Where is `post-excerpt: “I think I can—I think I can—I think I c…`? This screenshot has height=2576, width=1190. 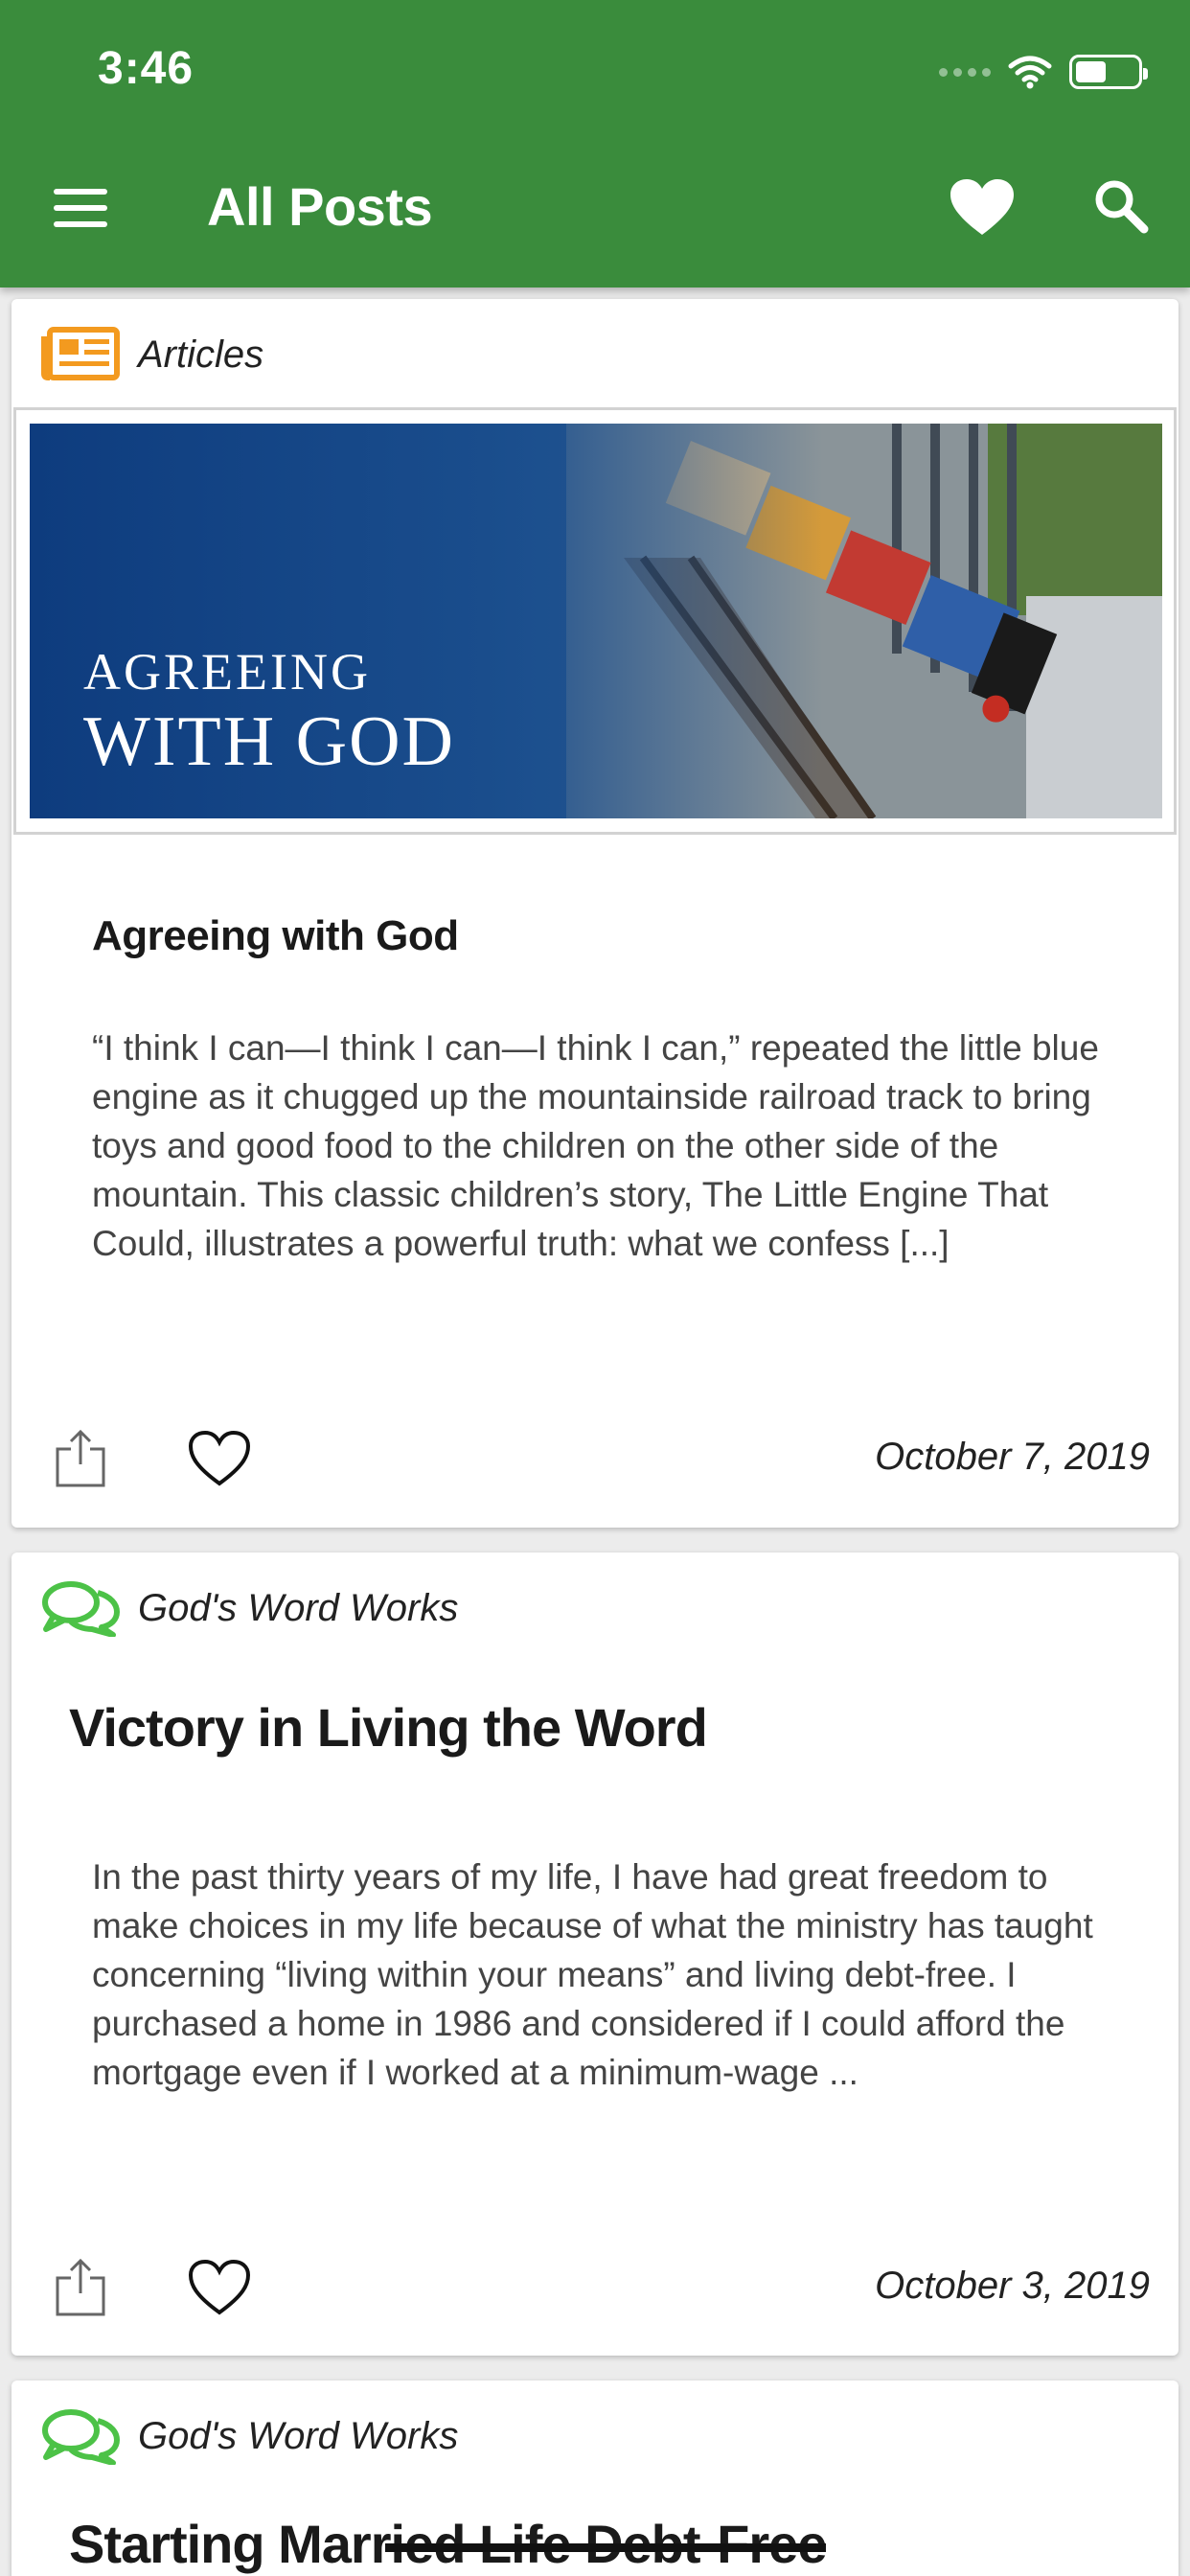
post-excerpt: “I think I can—I think I can—I think I c… is located at coordinates (595, 1145).